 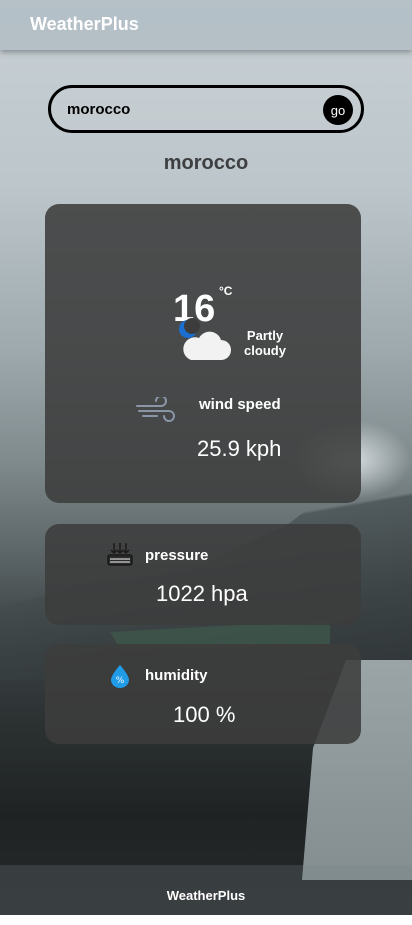 What do you see at coordinates (203, 694) in the screenshot?
I see `humidity-card: % humidity 100 %` at bounding box center [203, 694].